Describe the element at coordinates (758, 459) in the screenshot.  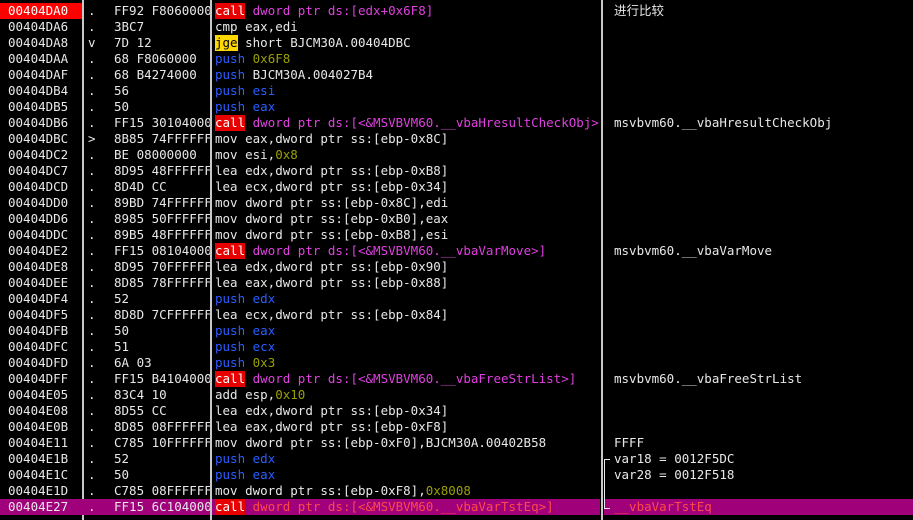
I see `comment-cell: var18 = 0012F5DC` at that location.